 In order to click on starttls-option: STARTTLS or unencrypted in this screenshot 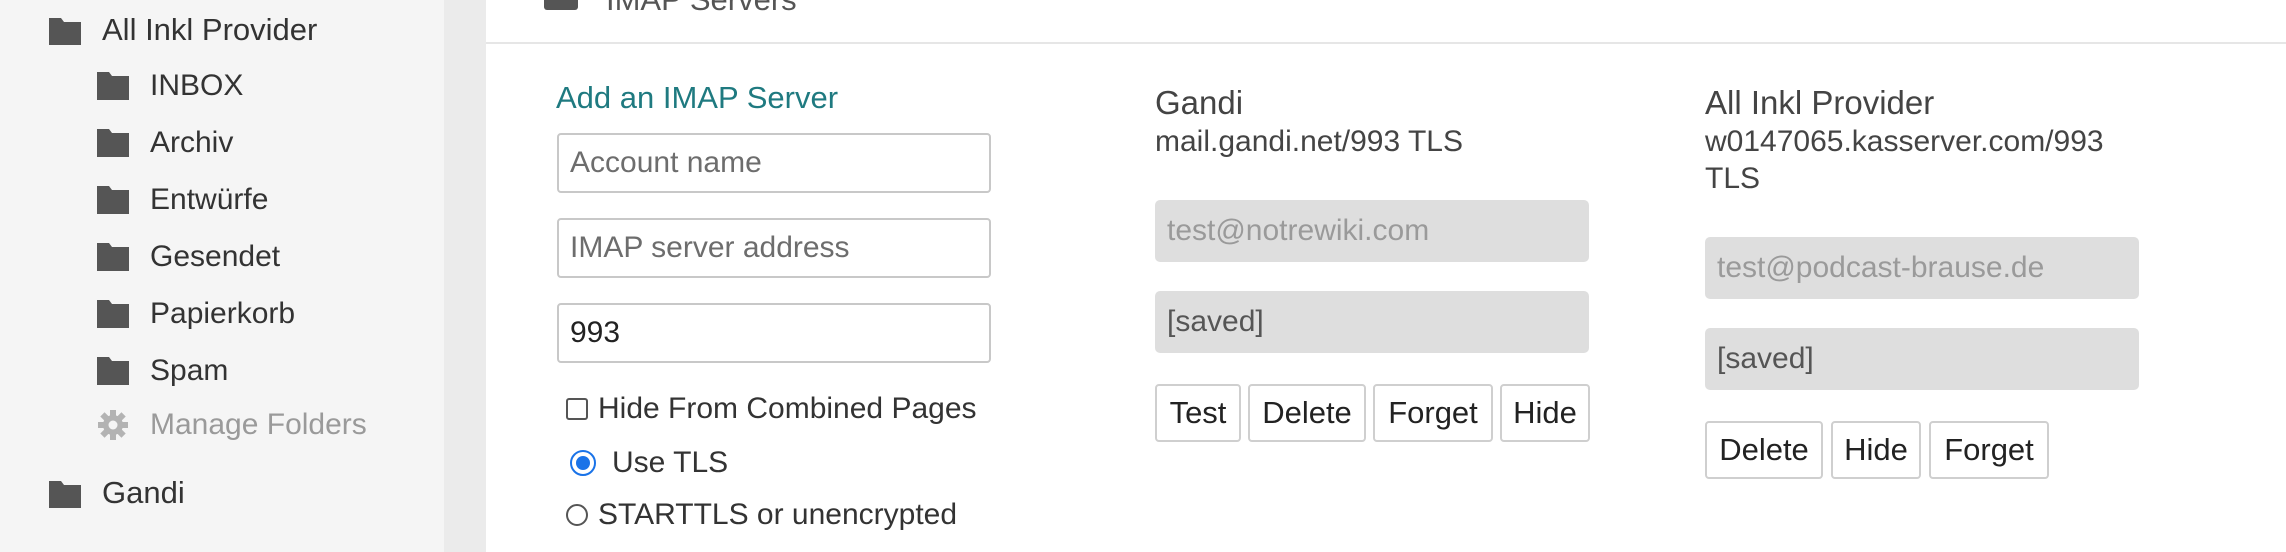, I will do `click(761, 515)`.